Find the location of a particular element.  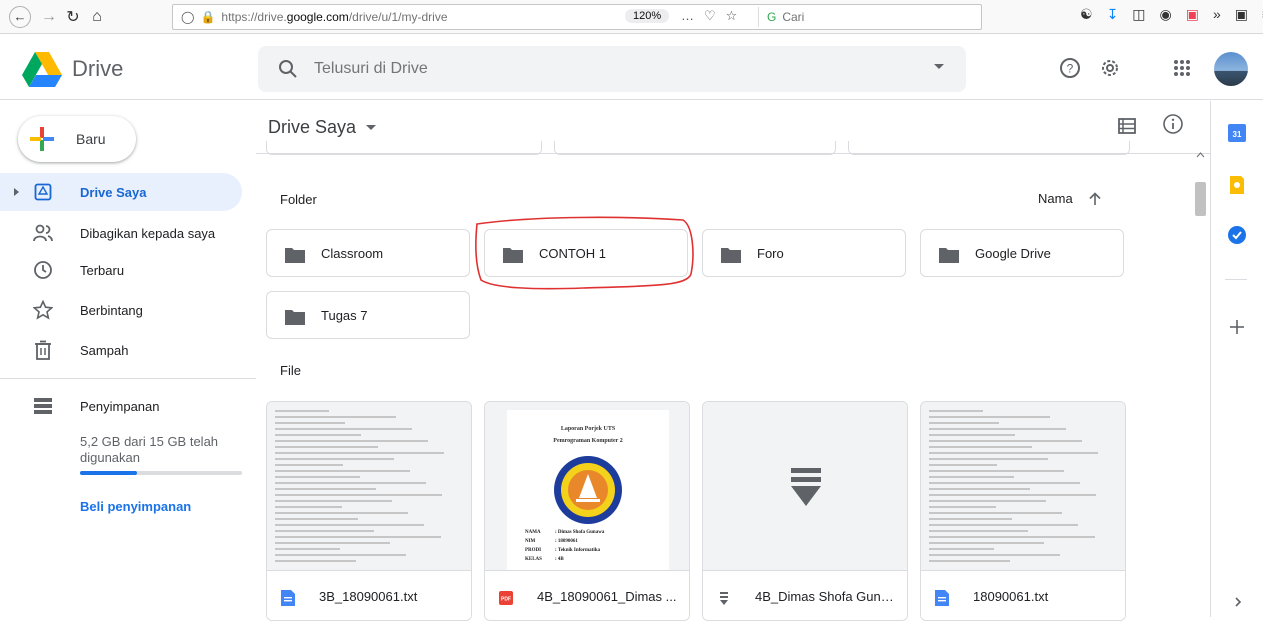

settings-gear-icon is located at coordinates (1110, 68).